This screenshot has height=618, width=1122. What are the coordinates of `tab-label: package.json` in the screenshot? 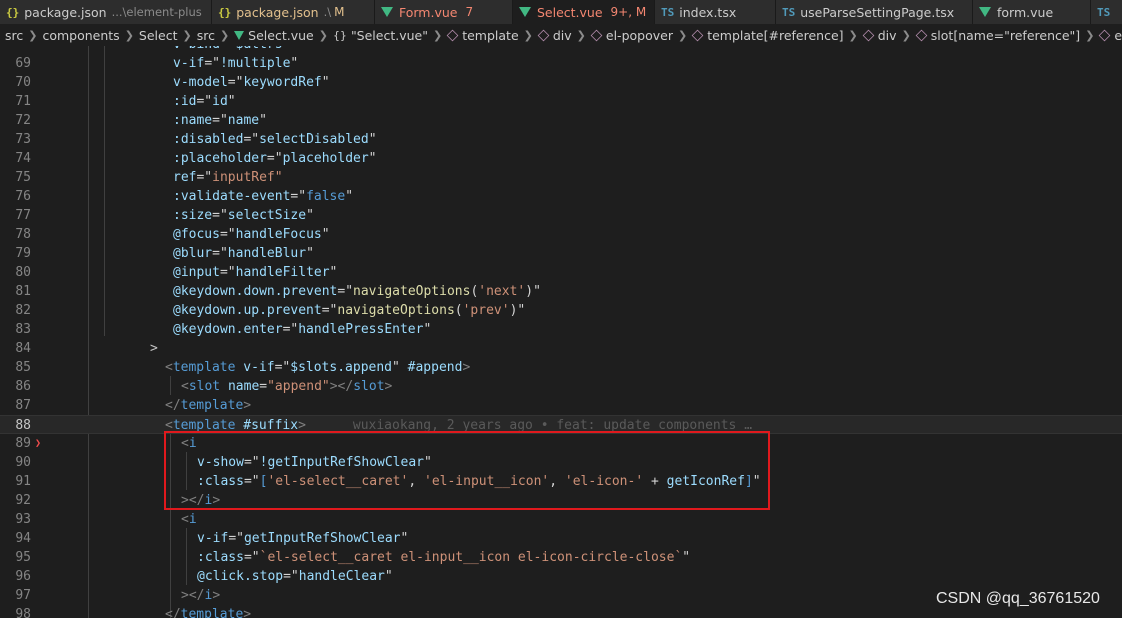 It's located at (277, 12).